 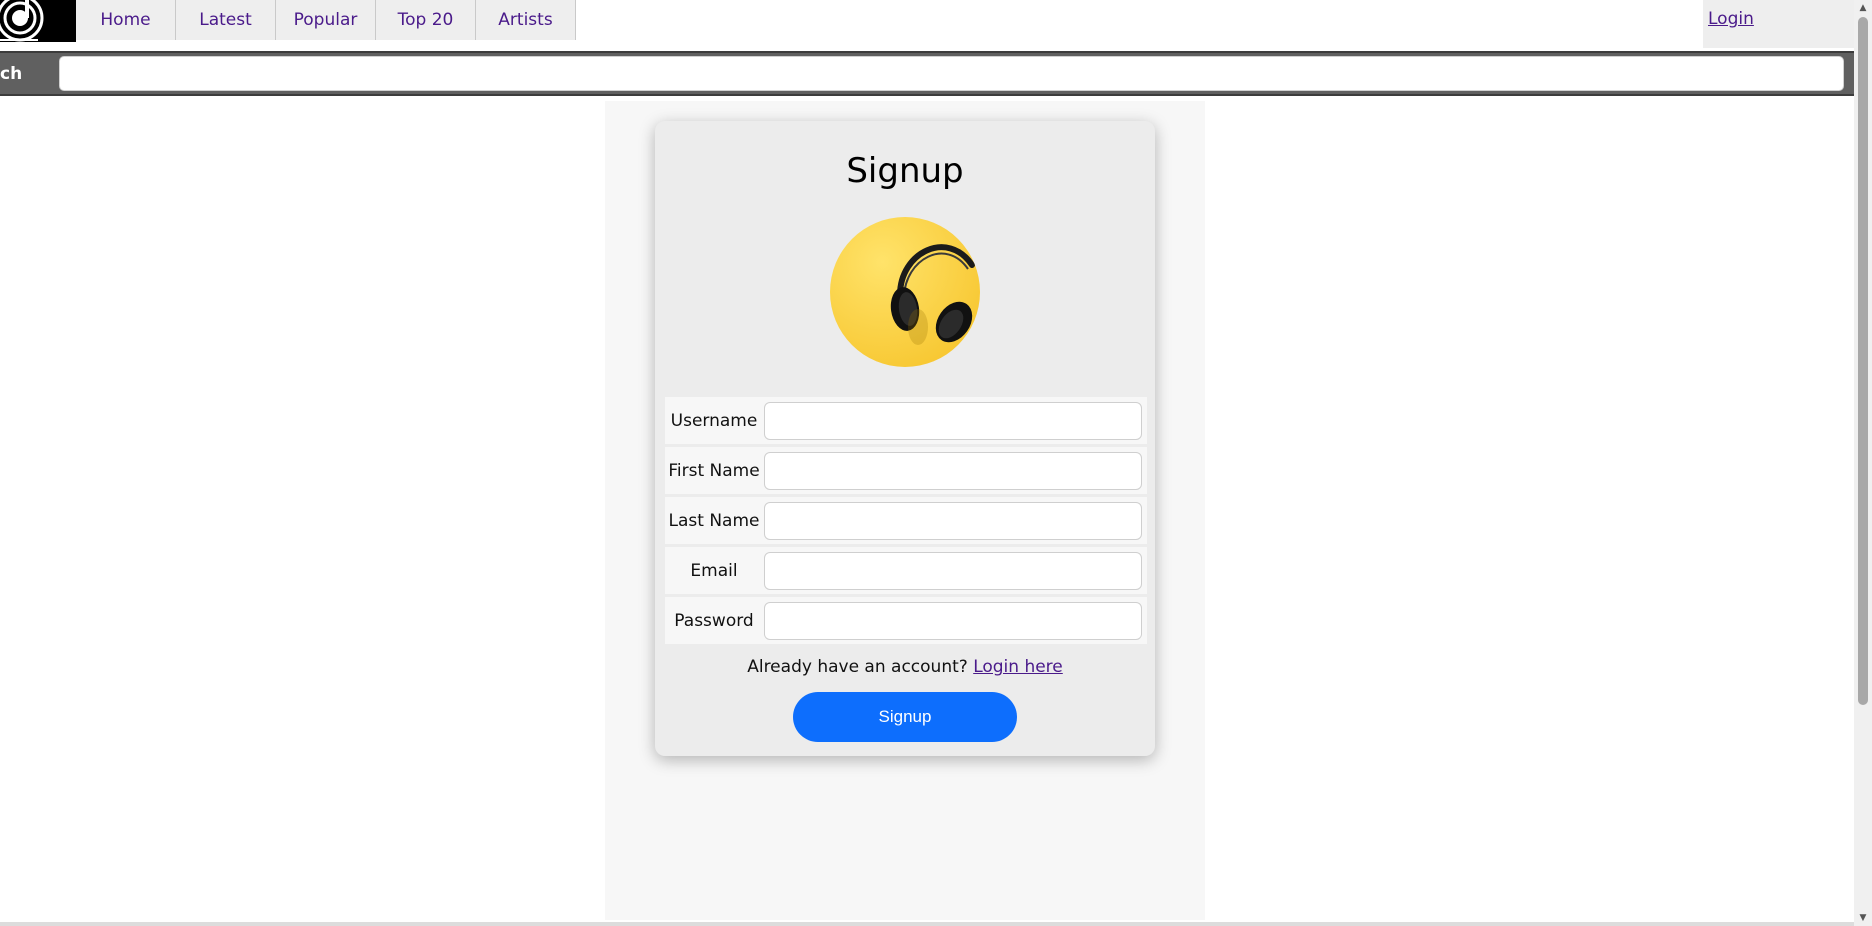 I want to click on search-bar: ch, so click(x=927, y=73).